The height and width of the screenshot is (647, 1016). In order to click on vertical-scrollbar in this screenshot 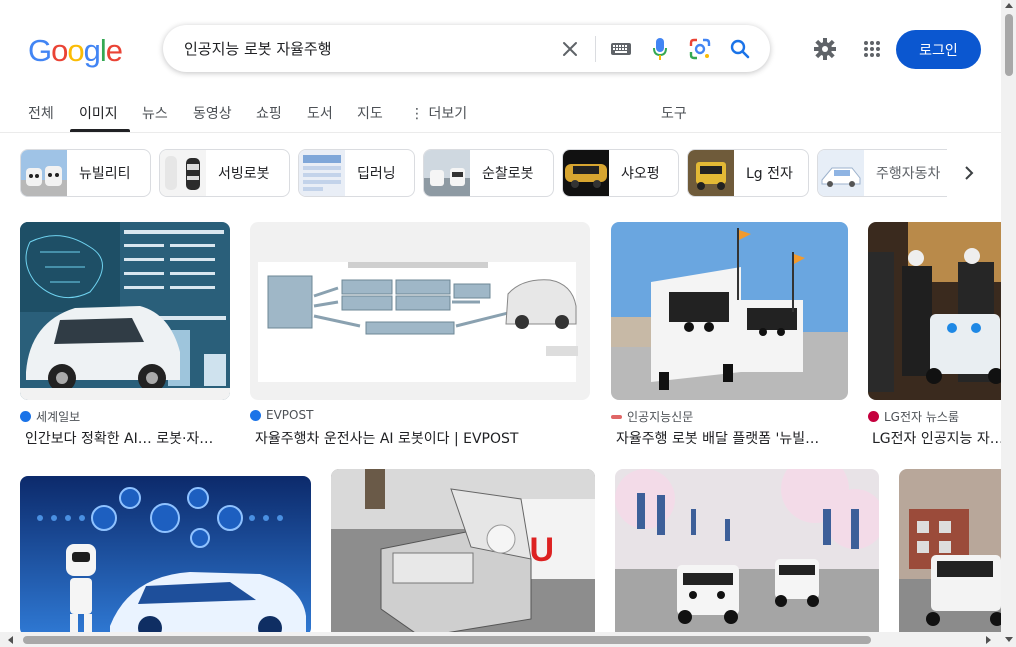, I will do `click(1008, 323)`.